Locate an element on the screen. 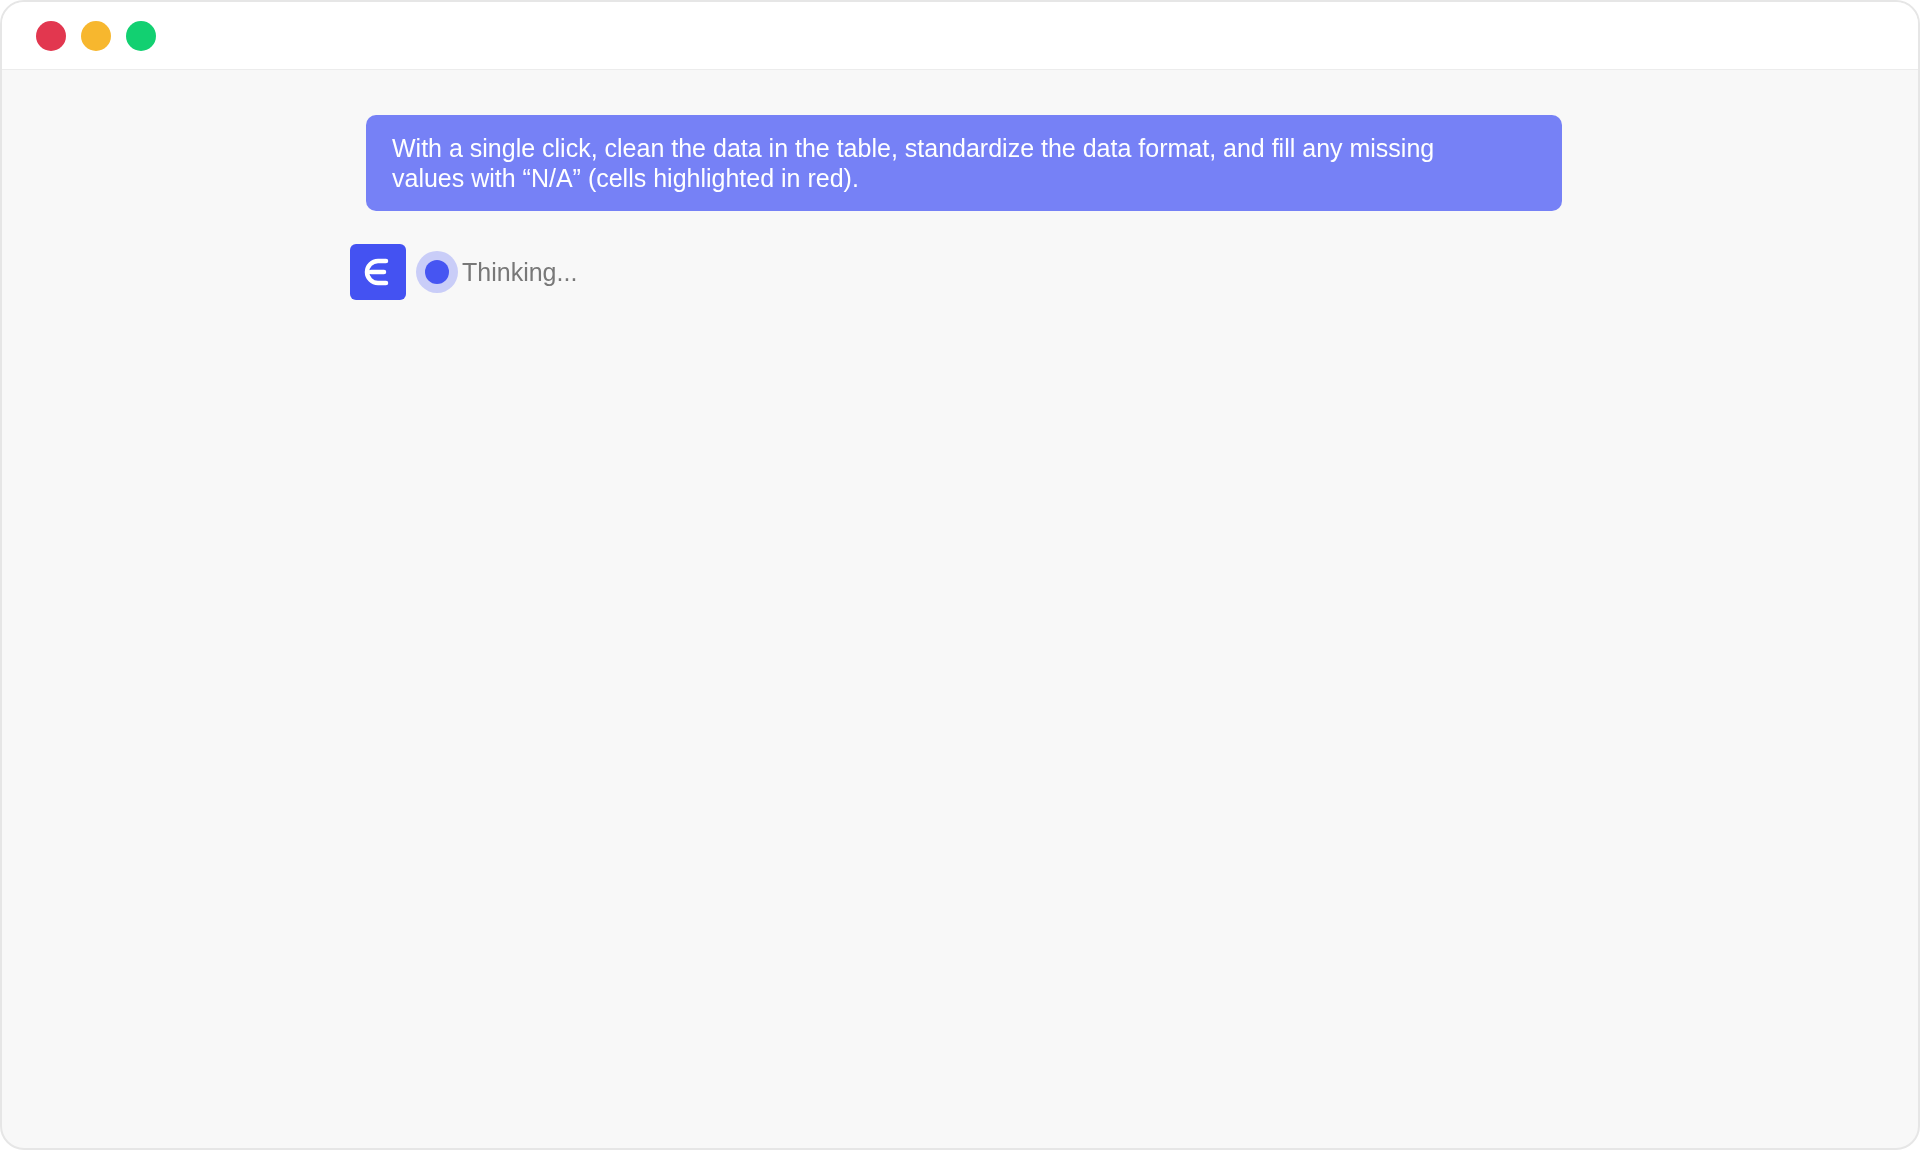 This screenshot has height=1150, width=1920. loading-indicator-icon is located at coordinates (437, 272).